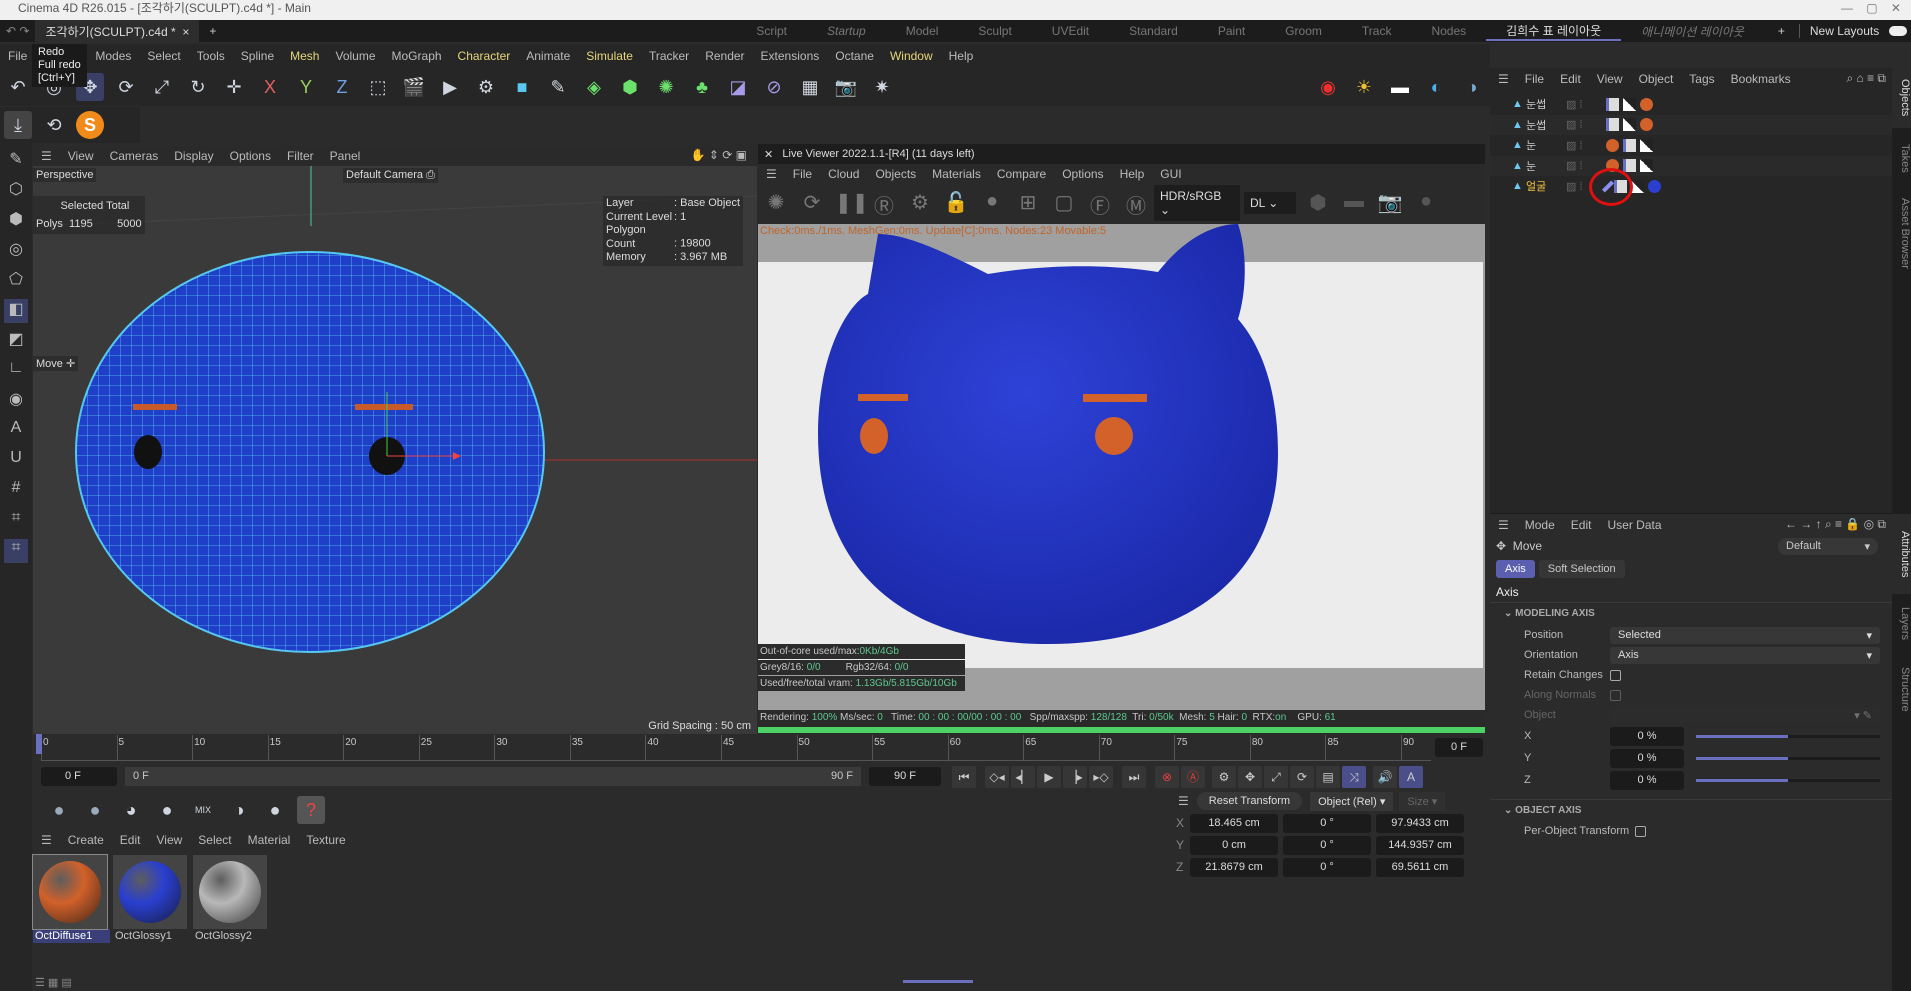  Describe the element at coordinates (1082, 174) in the screenshot. I see `menu-options: Options` at that location.